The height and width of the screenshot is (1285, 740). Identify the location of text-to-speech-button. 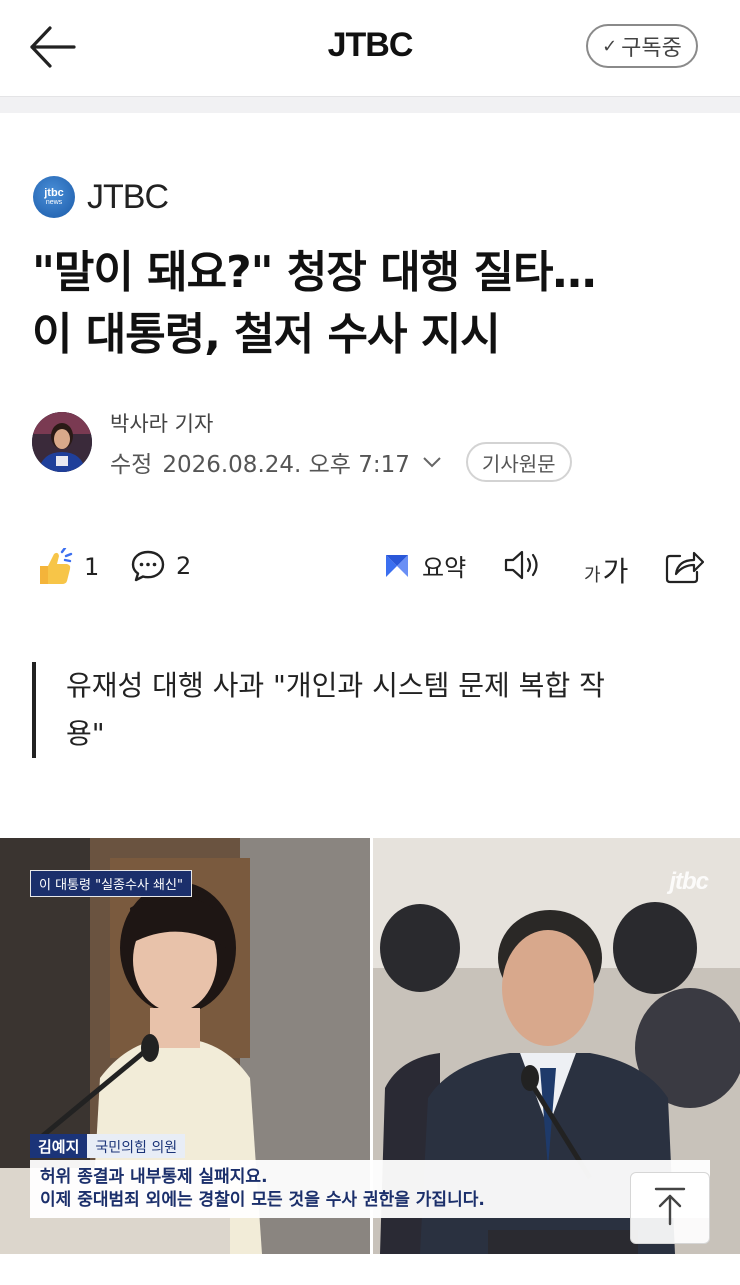
(523, 565).